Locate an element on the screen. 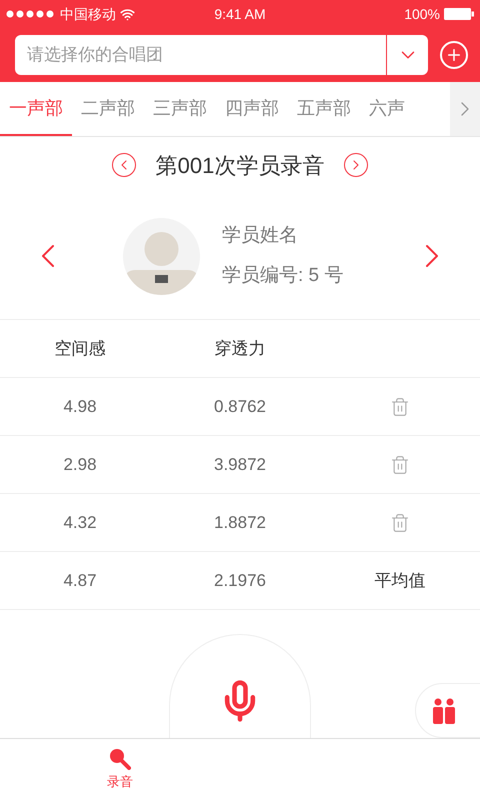 This screenshot has width=480, height=800. recording-title: 第001次学员录音 is located at coordinates (240, 166).